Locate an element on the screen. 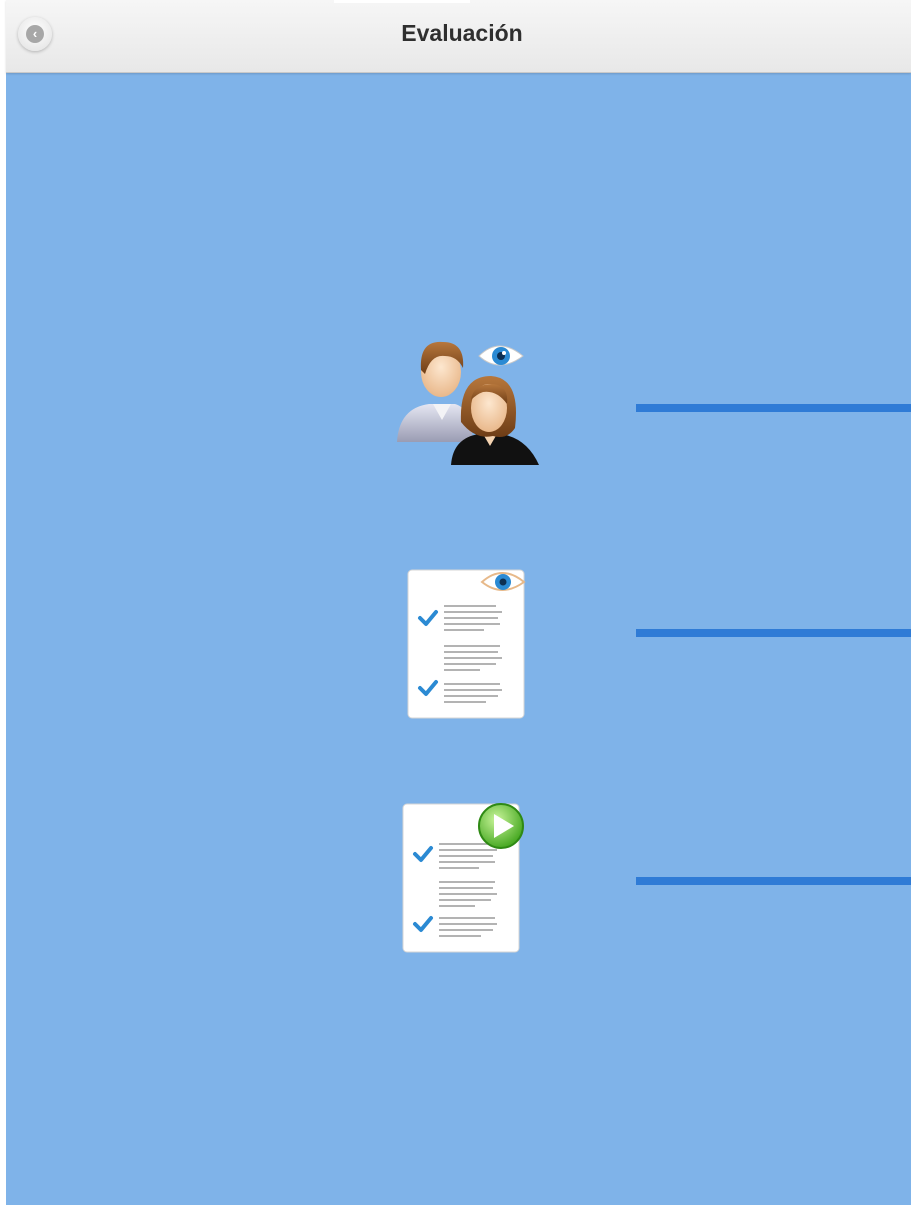 This screenshot has width=911, height=1205. users-eye-icon is located at coordinates (464, 402).